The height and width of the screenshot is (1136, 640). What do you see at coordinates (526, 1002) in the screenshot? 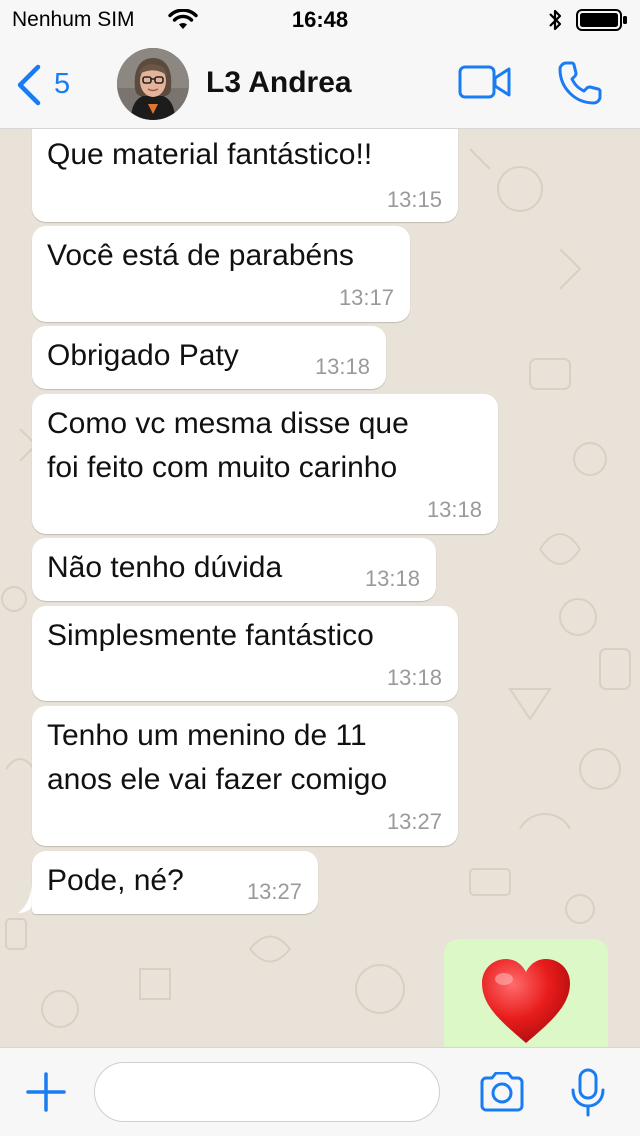
I see `heart-icon` at bounding box center [526, 1002].